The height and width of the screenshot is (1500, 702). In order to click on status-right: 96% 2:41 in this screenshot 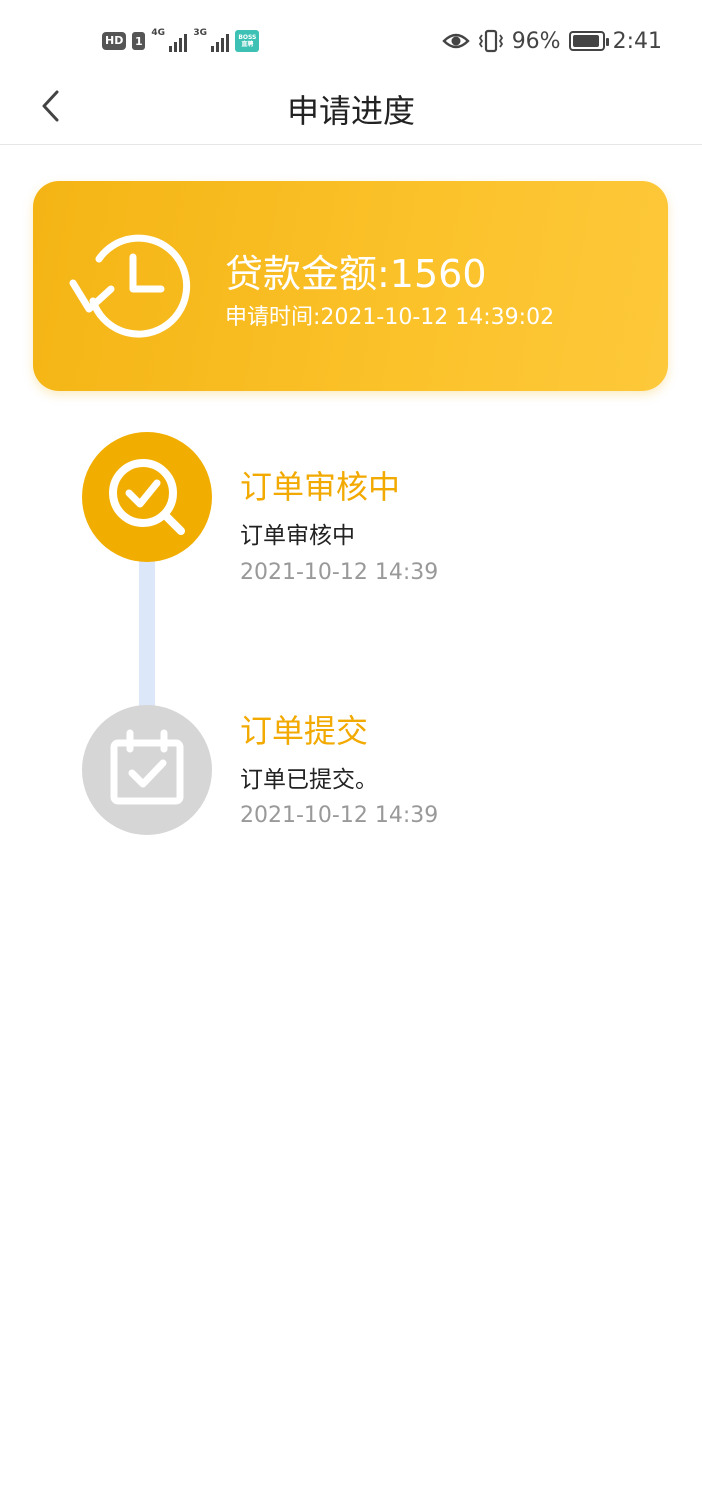, I will do `click(551, 41)`.